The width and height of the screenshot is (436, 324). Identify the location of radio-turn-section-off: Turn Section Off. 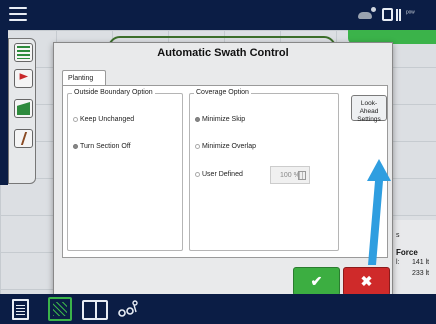
(101, 146).